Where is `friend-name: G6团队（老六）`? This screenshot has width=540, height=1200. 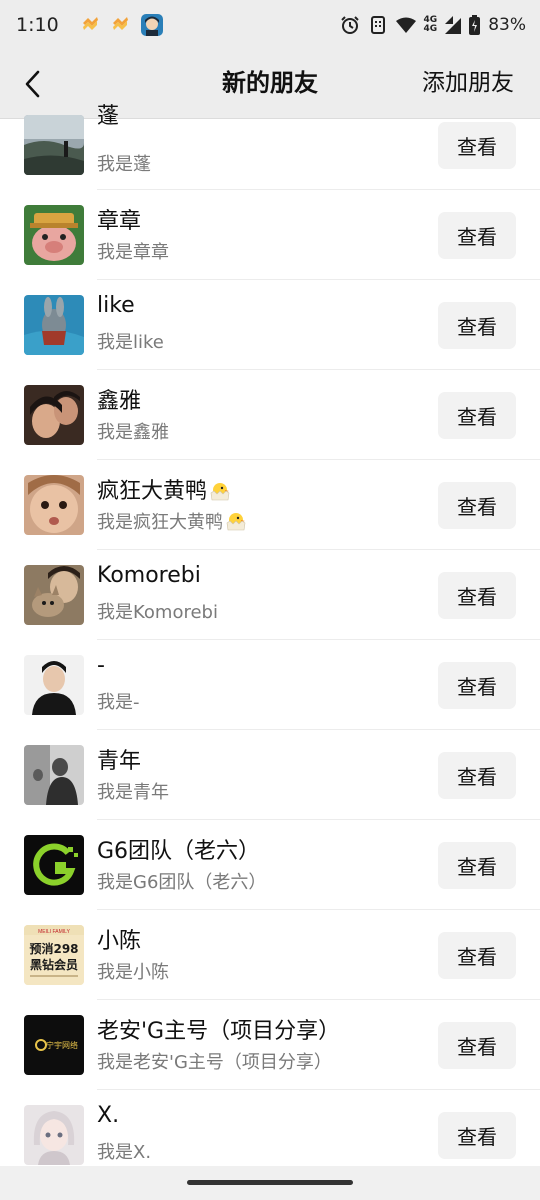 friend-name: G6团队（老六） is located at coordinates (179, 851).